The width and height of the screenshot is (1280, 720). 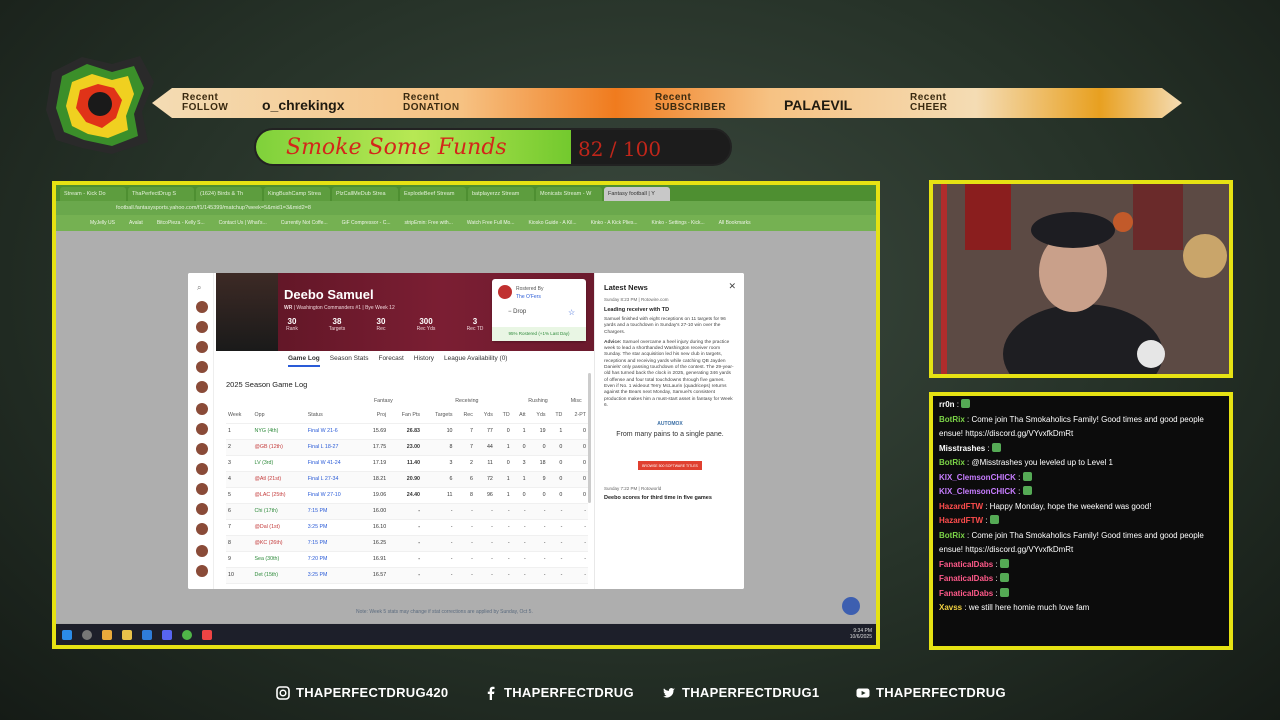 I want to click on browser-tab: batplayerzz Stream, so click(x=501, y=194).